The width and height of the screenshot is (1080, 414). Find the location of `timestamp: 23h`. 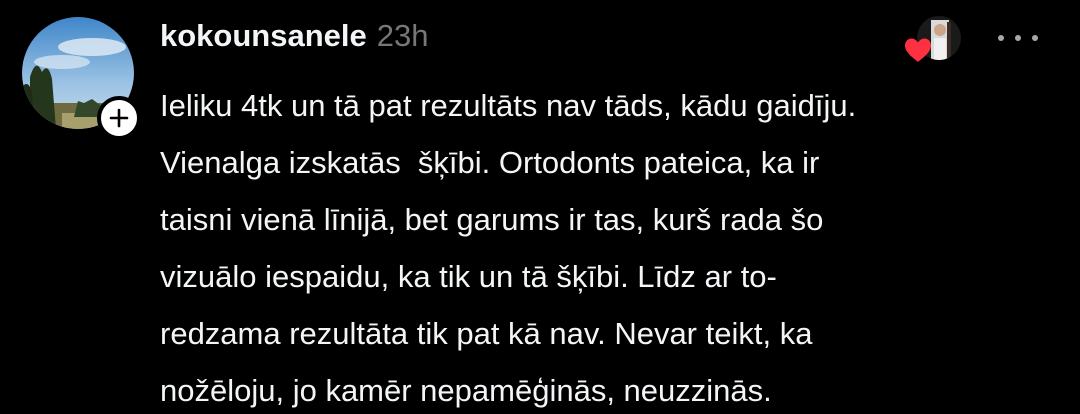

timestamp: 23h is located at coordinates (402, 35).